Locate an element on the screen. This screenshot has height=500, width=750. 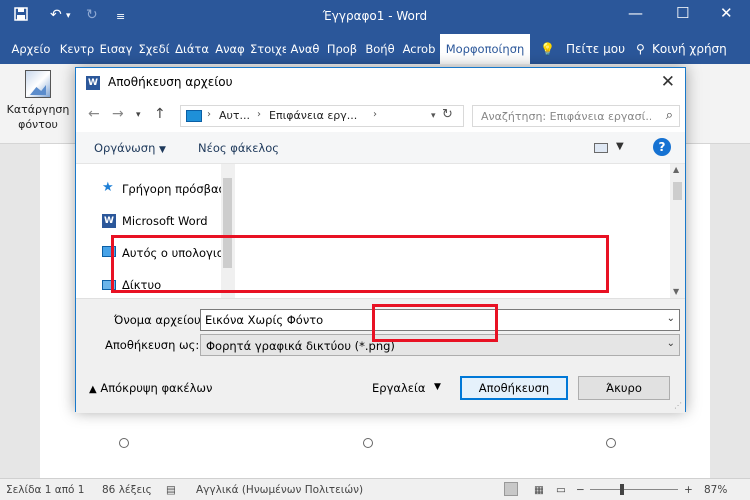
save-as-type-value: Φορητά γραφικά δικτύου (*.png) is located at coordinates (300, 346).